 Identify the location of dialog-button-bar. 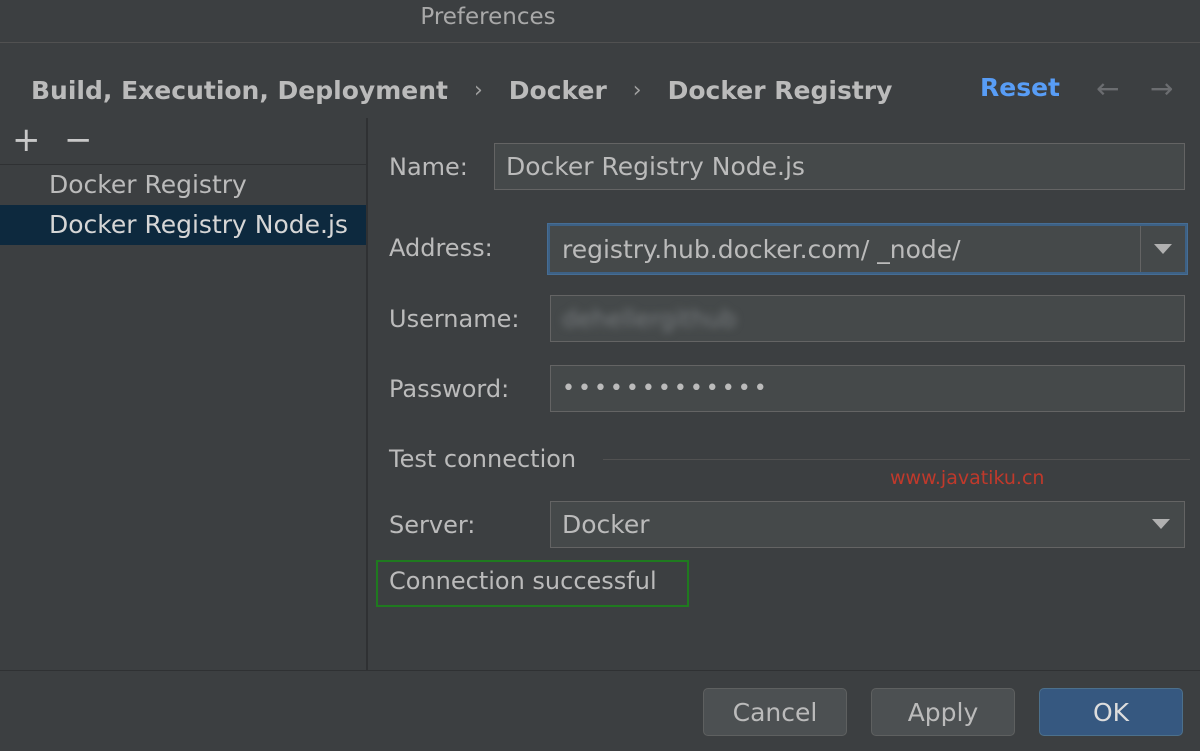
(600, 710).